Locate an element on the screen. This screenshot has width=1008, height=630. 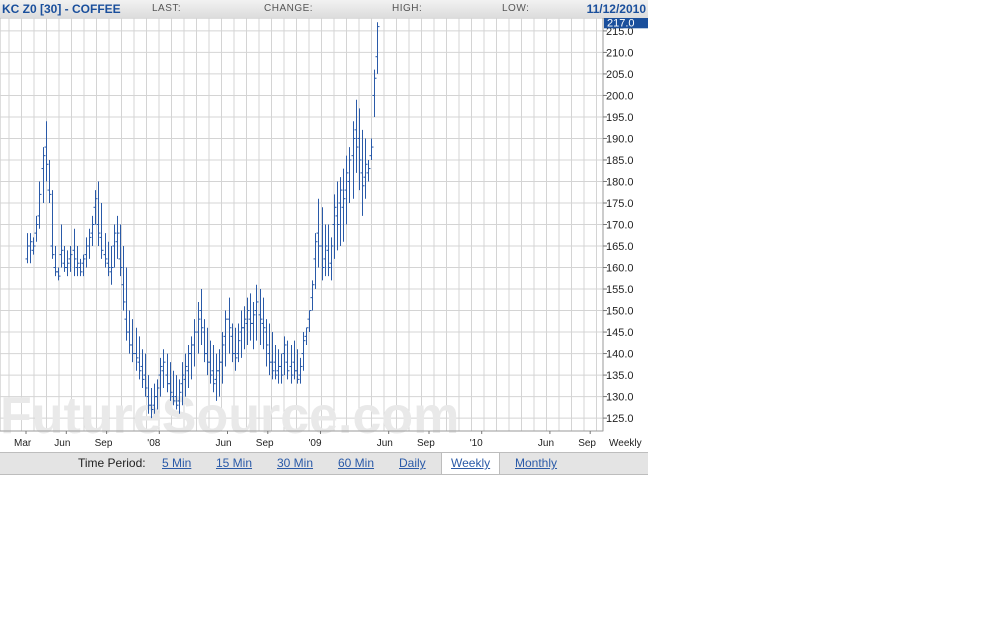
x-tick-label: '09 is located at coordinates (315, 443).